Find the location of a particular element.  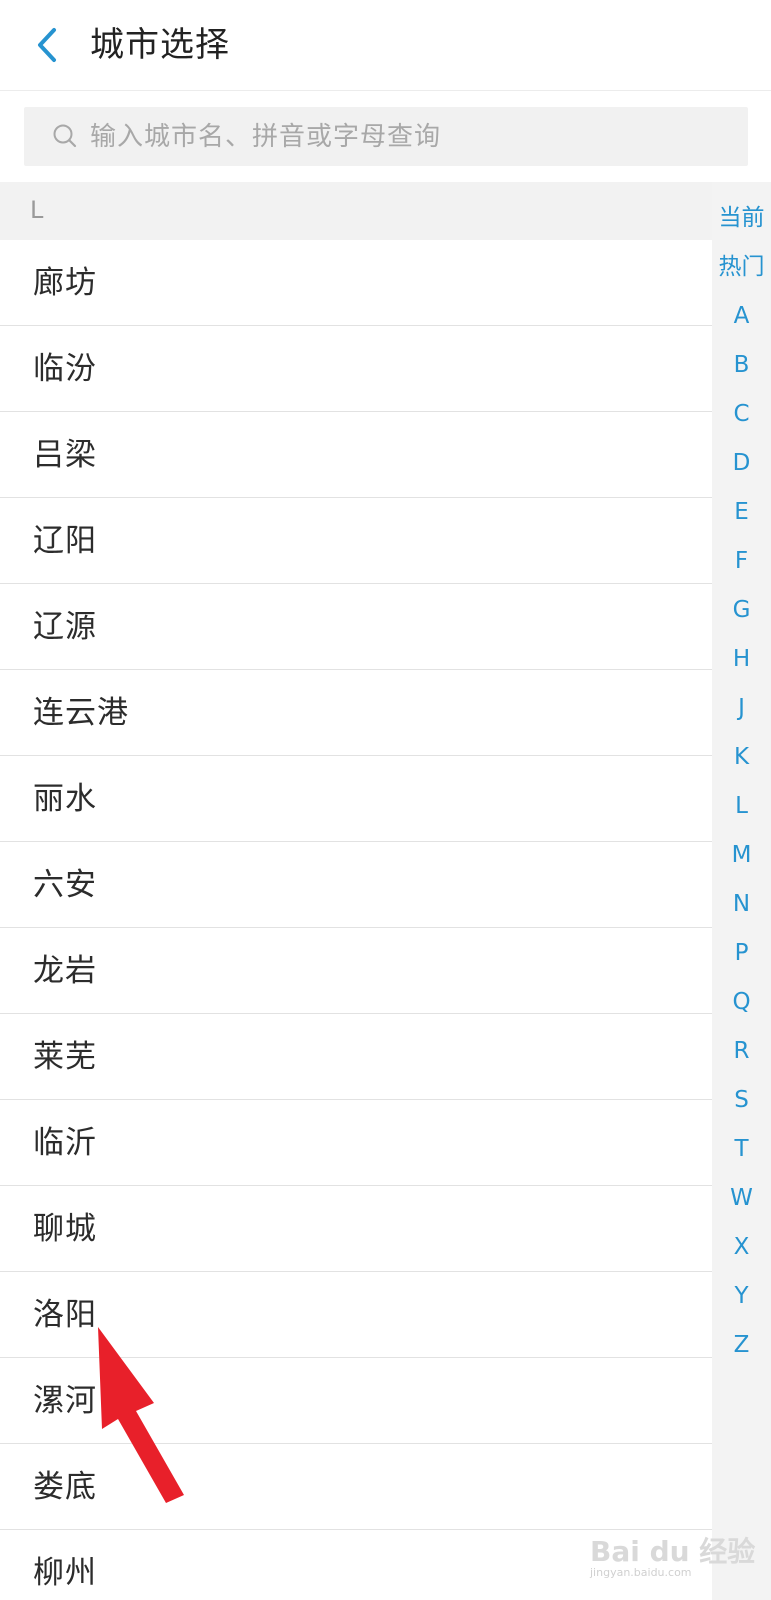

city-name: 洛阳 is located at coordinates (65, 1315).